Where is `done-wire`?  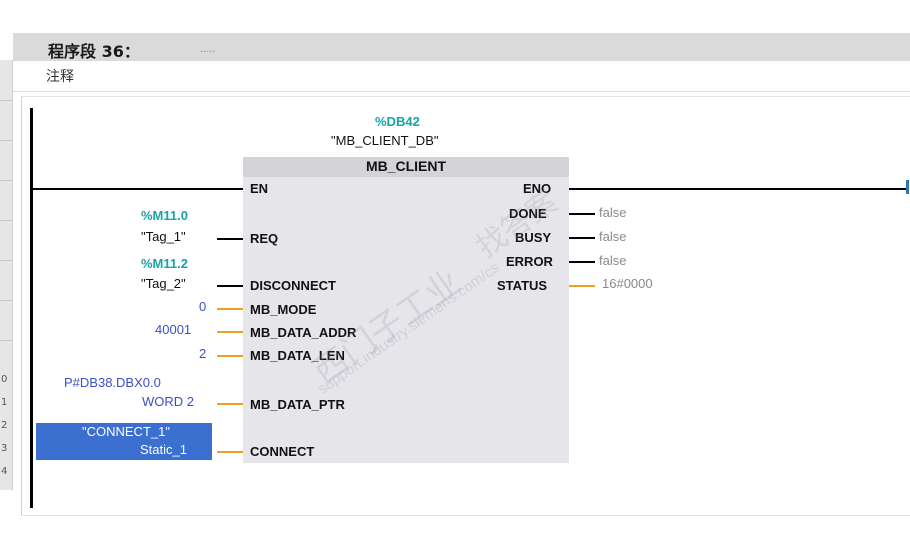
done-wire is located at coordinates (582, 214).